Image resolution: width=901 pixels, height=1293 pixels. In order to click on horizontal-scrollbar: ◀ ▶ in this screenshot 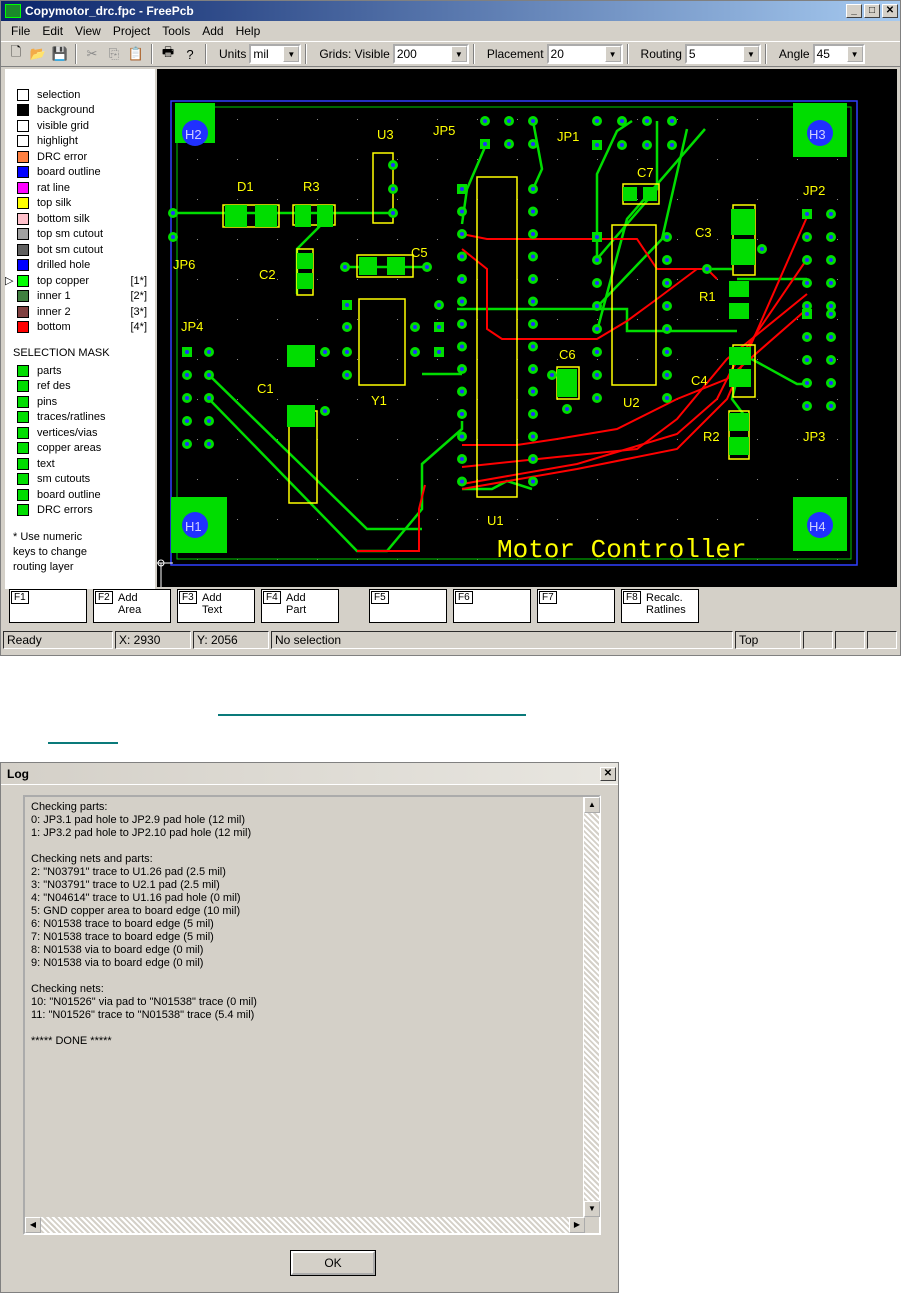, I will do `click(305, 1225)`.